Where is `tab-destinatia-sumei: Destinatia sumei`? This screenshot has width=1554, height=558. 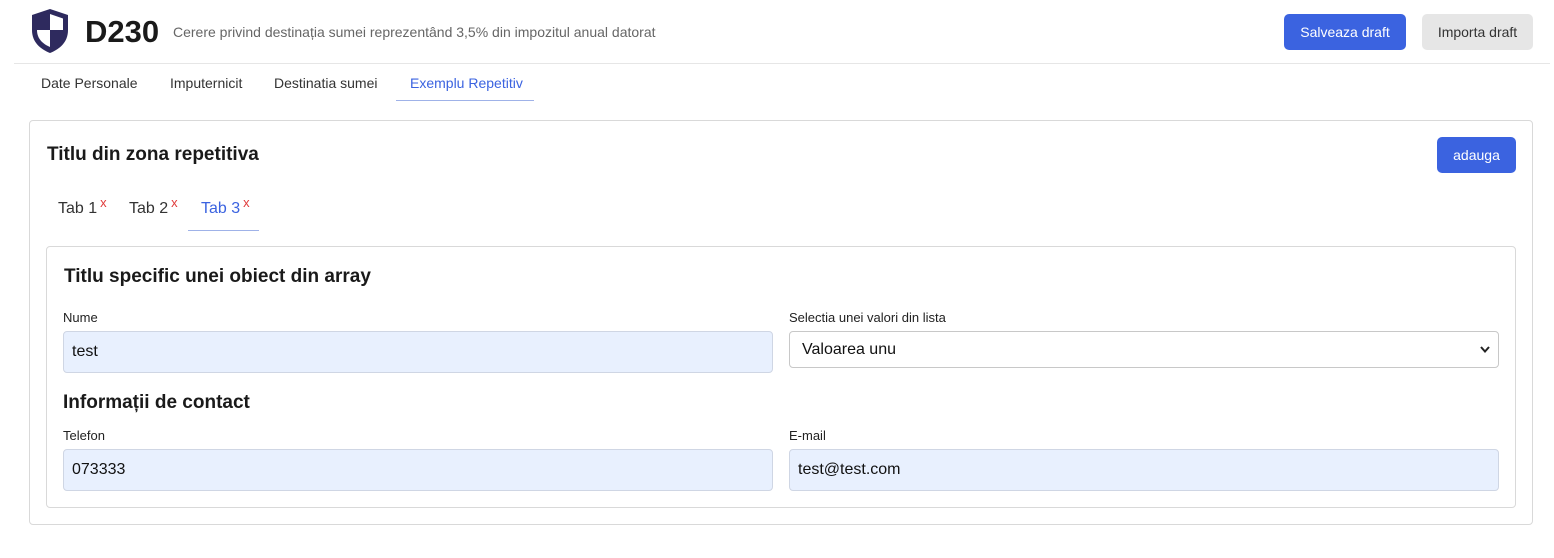 tab-destinatia-sumei: Destinatia sumei is located at coordinates (326, 83).